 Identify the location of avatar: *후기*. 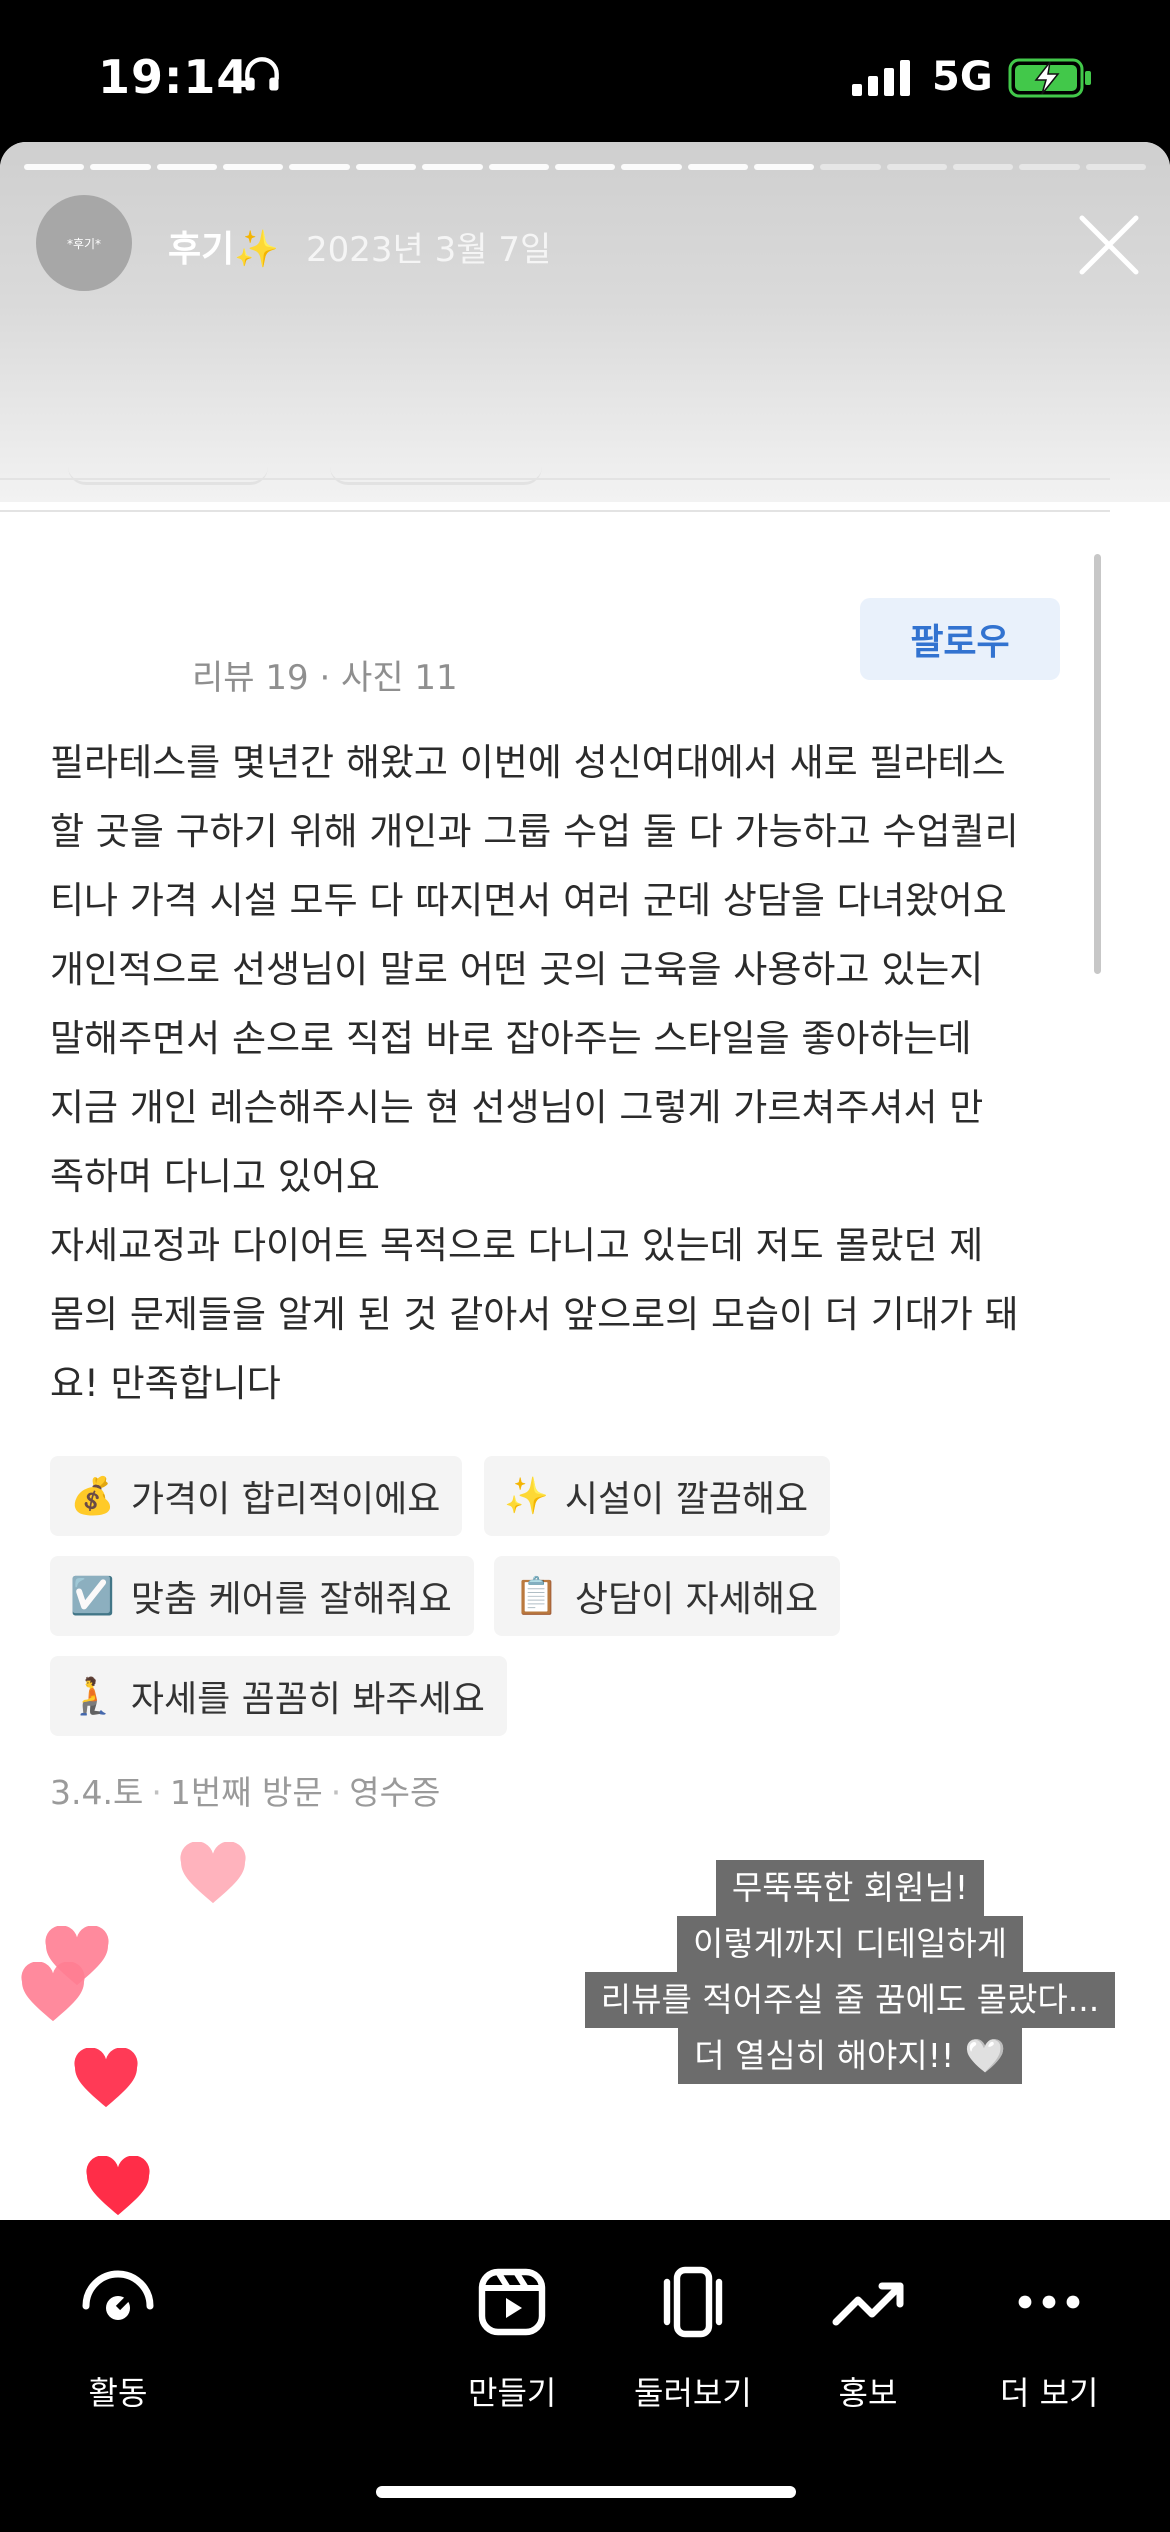
(84, 243).